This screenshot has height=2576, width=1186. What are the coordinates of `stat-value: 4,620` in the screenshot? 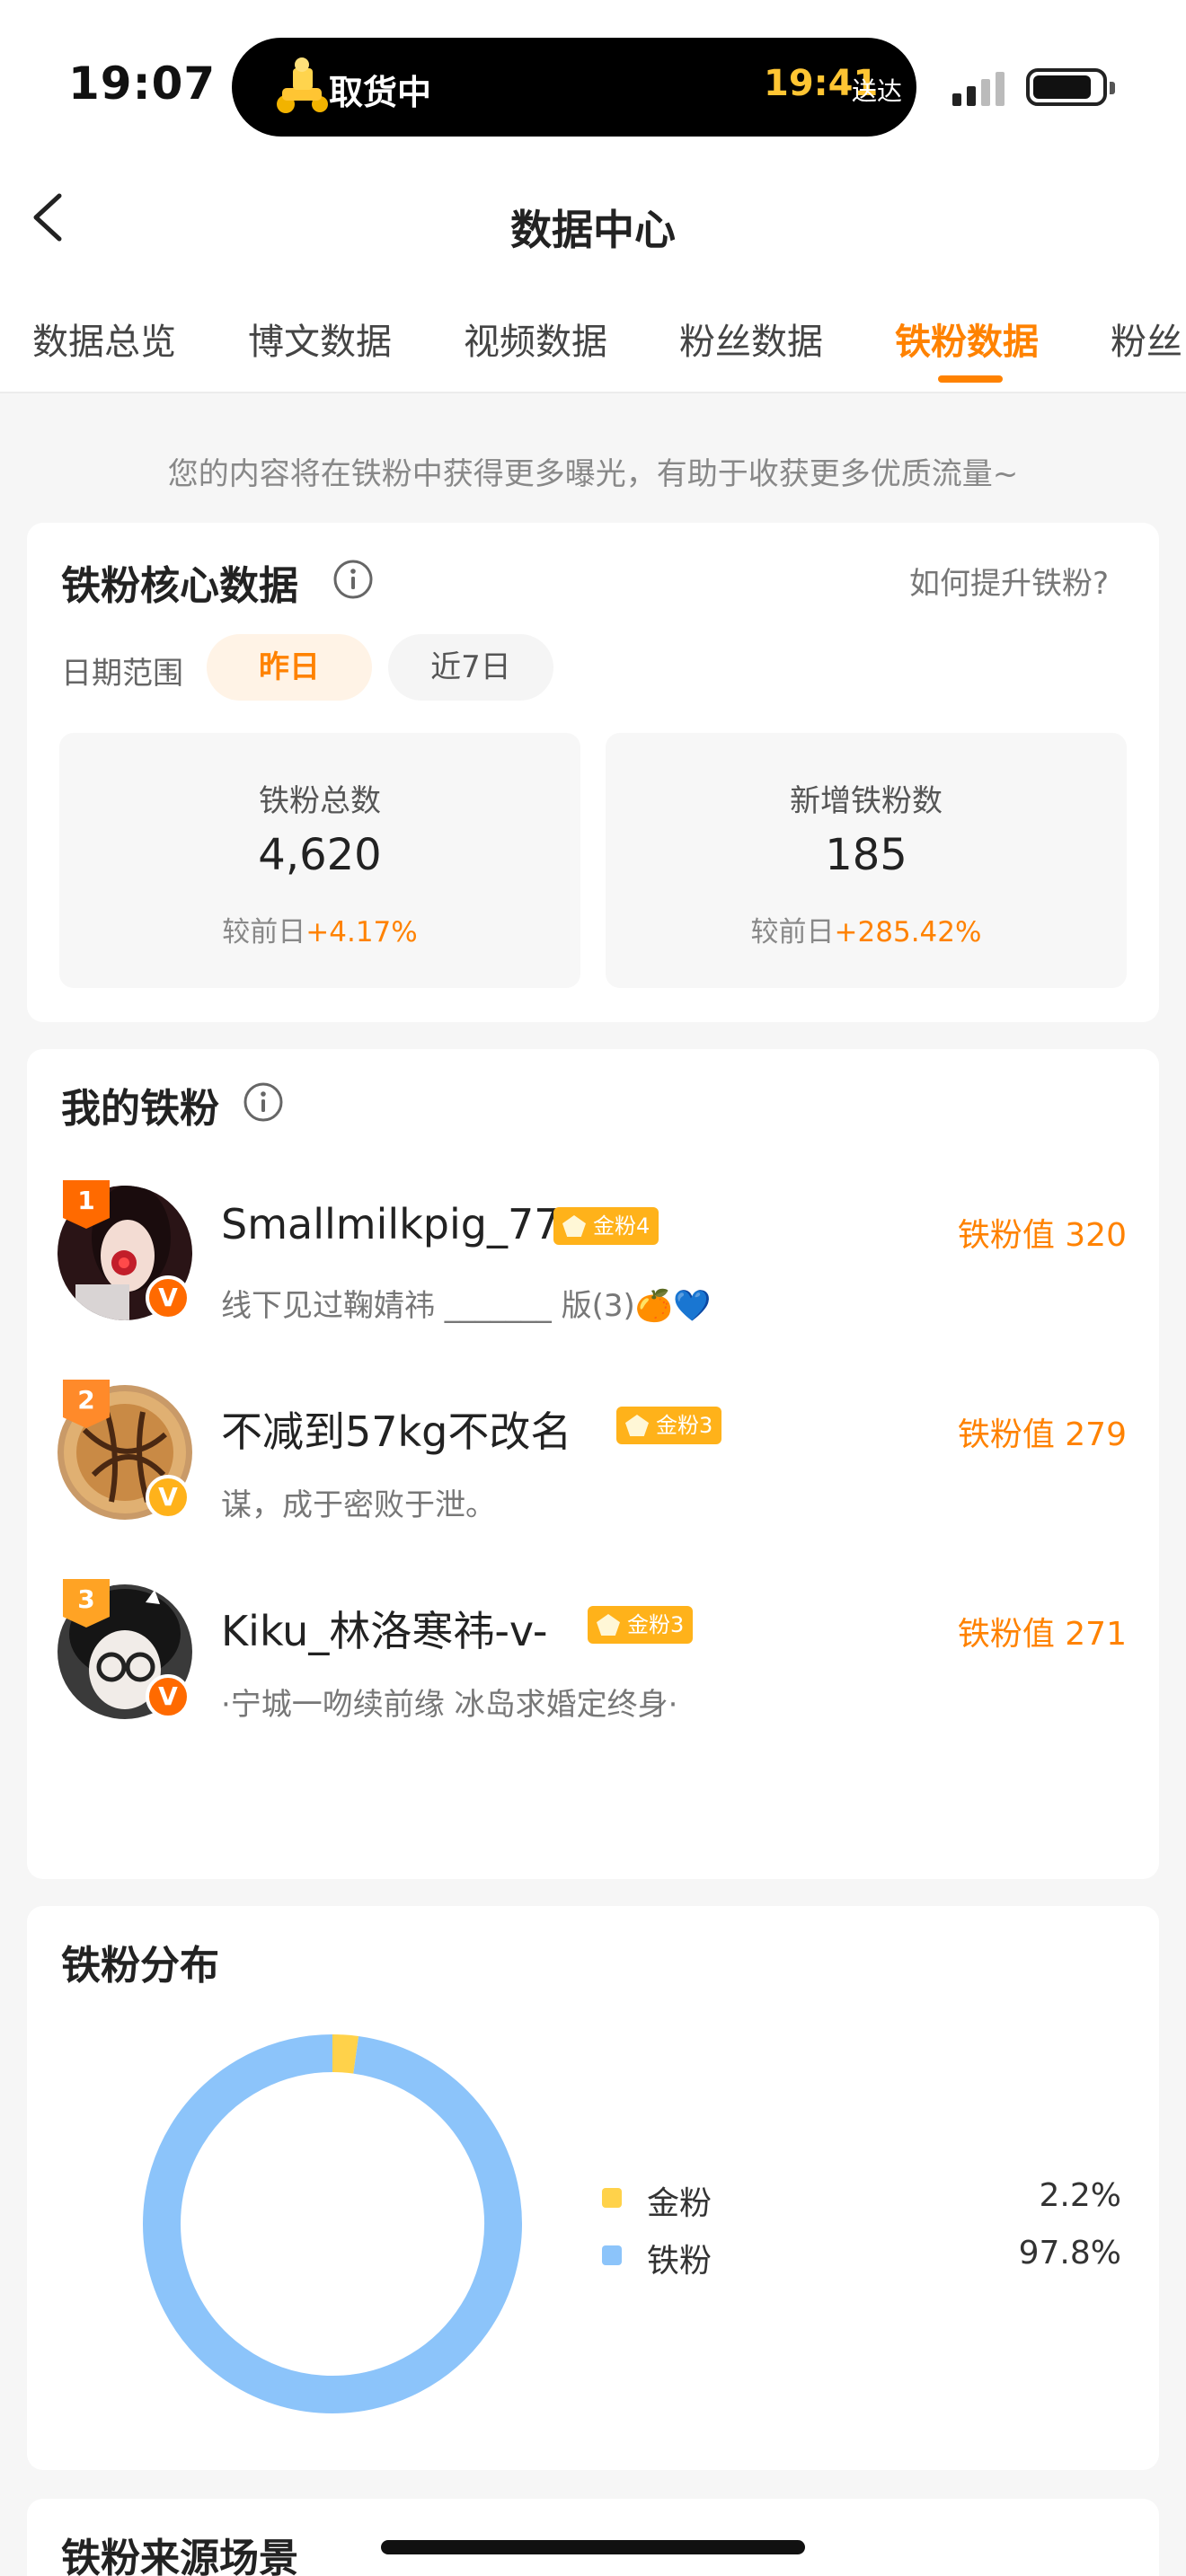 It's located at (320, 855).